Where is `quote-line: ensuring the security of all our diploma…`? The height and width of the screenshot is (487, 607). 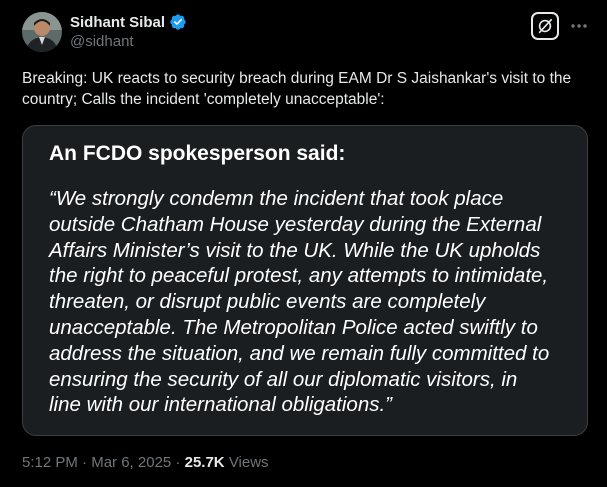
quote-line: ensuring the security of all our diploma… is located at coordinates (283, 379).